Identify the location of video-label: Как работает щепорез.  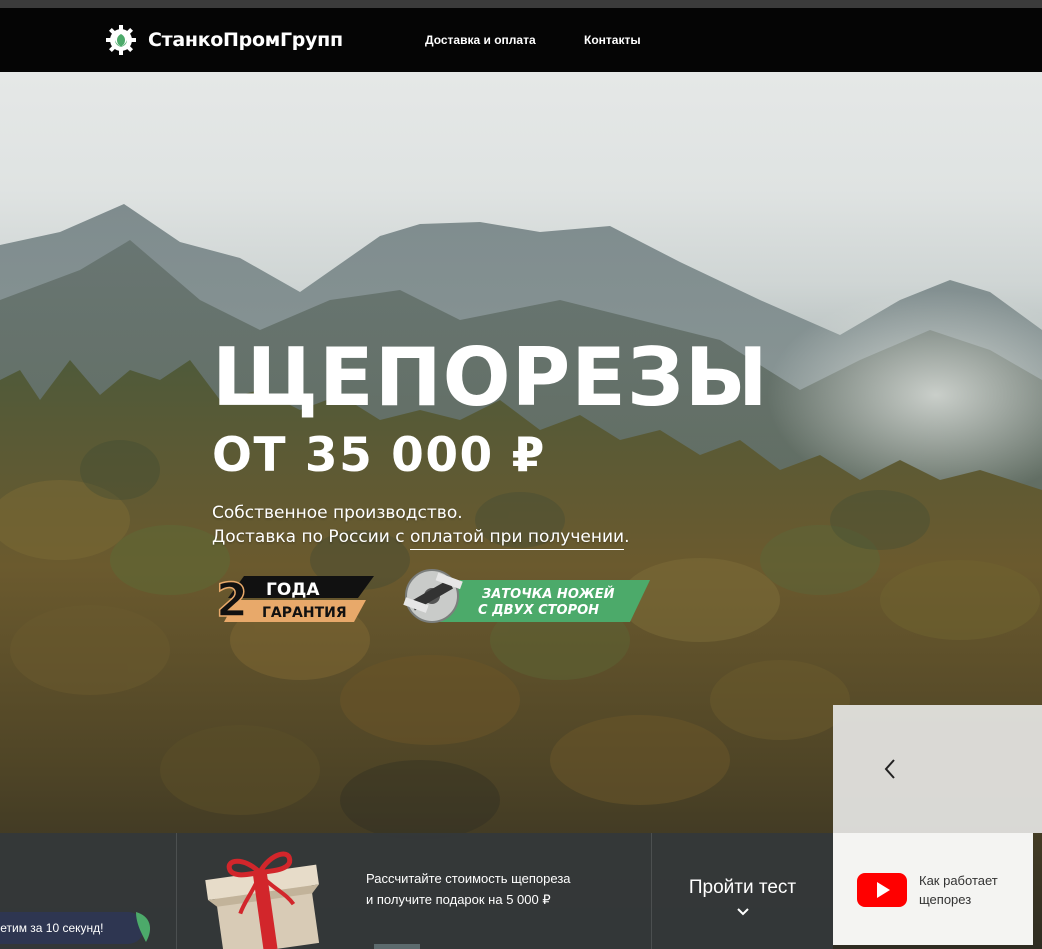
(974, 890).